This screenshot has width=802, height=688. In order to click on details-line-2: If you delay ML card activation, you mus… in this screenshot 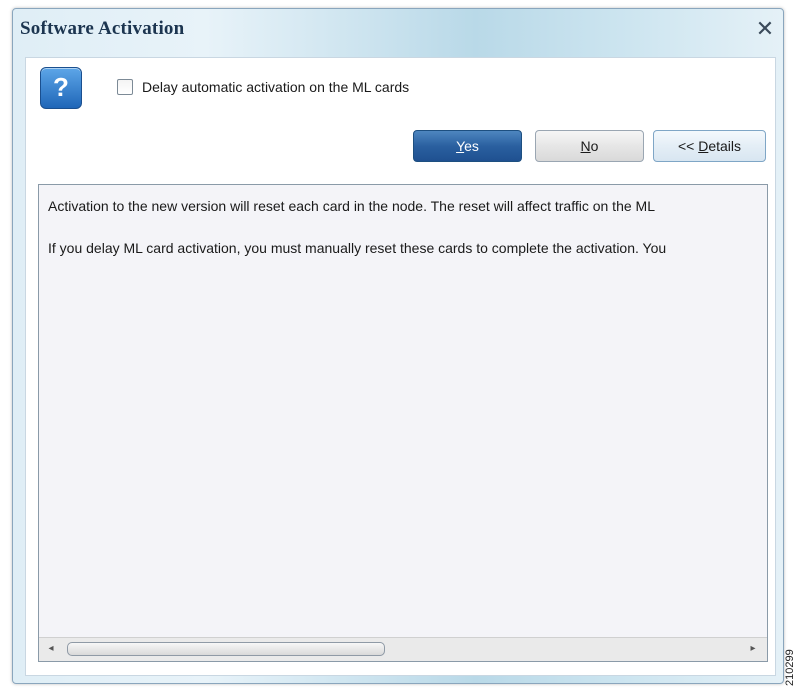, I will do `click(357, 248)`.